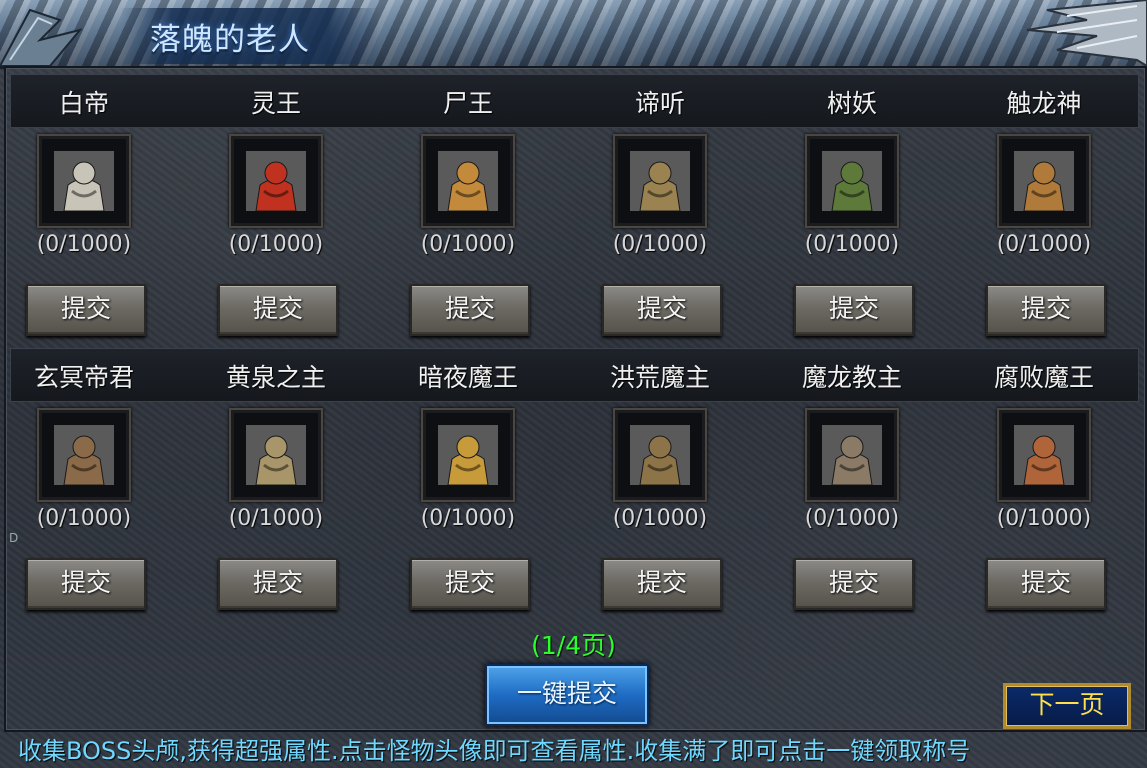 Image resolution: width=1147 pixels, height=768 pixels. Describe the element at coordinates (467, 103) in the screenshot. I see `boss-name: 尸王` at that location.